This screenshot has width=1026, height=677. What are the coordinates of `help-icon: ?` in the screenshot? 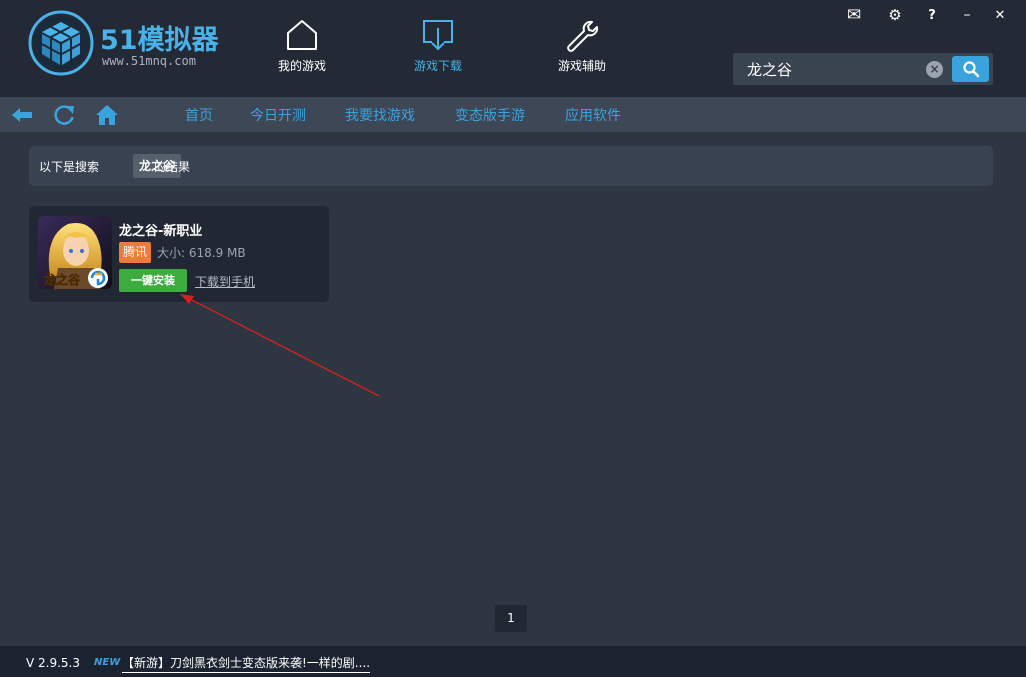 It's located at (932, 15).